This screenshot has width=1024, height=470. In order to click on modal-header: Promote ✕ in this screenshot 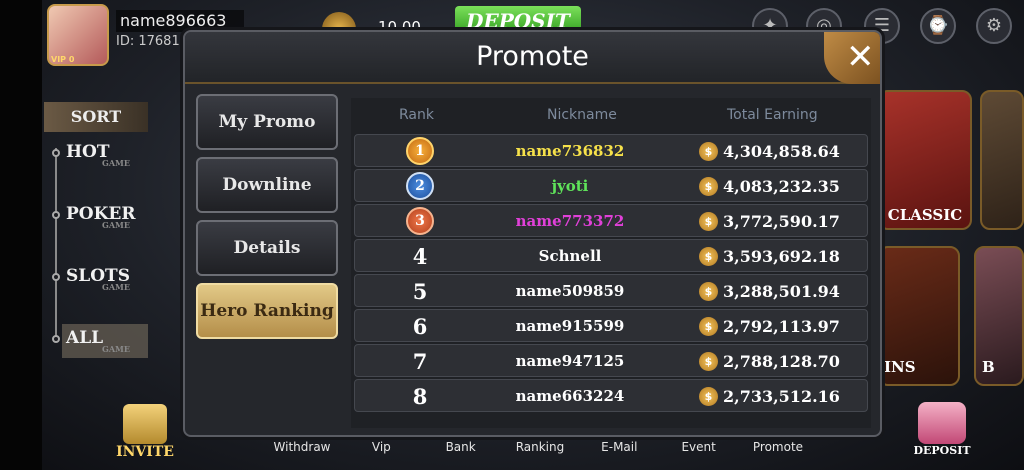, I will do `click(532, 58)`.